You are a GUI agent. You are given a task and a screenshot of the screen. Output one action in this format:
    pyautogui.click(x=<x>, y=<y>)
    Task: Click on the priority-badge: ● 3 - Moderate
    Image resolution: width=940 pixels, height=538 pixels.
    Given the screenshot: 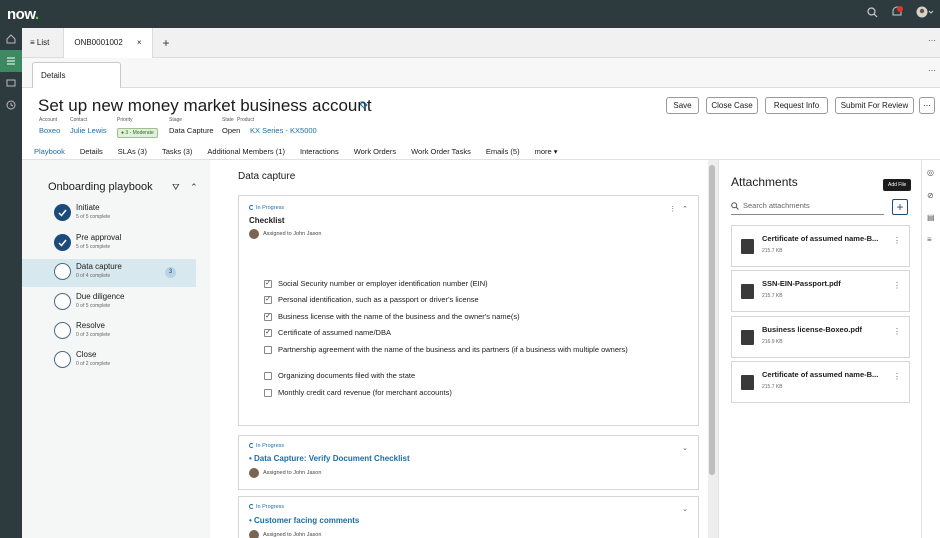 What is the action you would take?
    pyautogui.click(x=137, y=132)
    